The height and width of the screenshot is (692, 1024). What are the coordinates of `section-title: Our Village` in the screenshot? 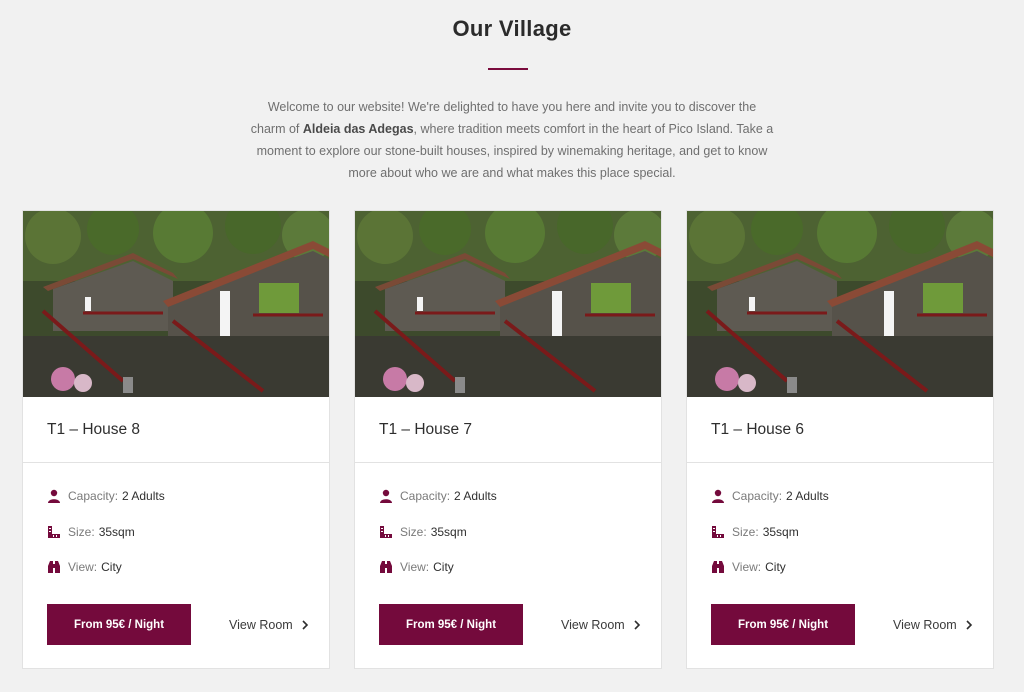 It's located at (512, 28).